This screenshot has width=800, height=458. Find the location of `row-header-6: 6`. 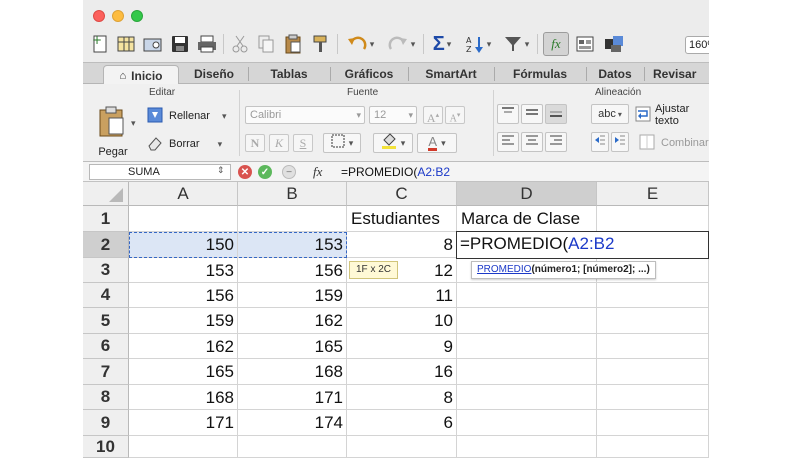

row-header-6: 6 is located at coordinates (106, 346).